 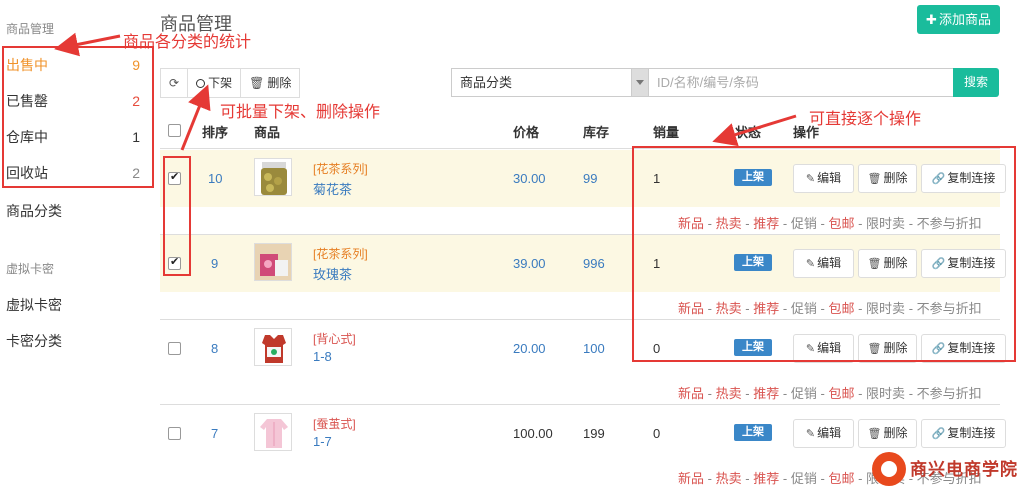 I want to click on annotation-category-stats: 商品各分类的统计, so click(x=187, y=42).